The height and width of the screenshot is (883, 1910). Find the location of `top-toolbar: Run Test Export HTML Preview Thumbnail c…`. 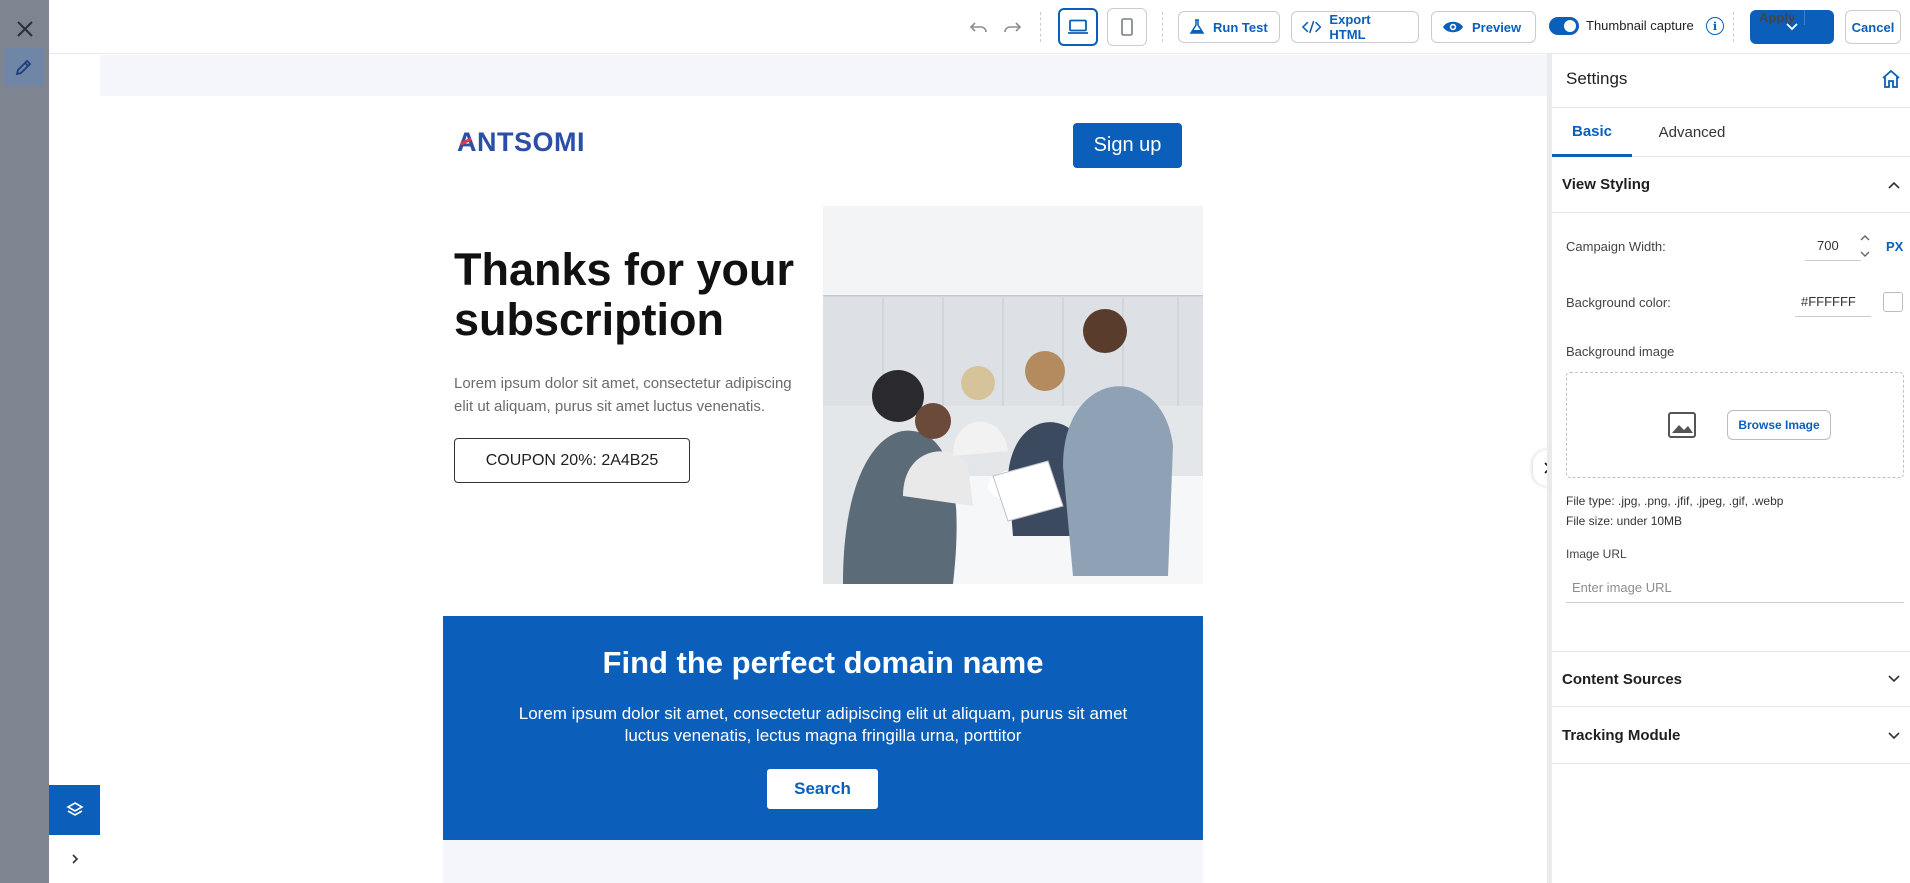

top-toolbar: Run Test Export HTML Preview Thumbnail c… is located at coordinates (979, 27).